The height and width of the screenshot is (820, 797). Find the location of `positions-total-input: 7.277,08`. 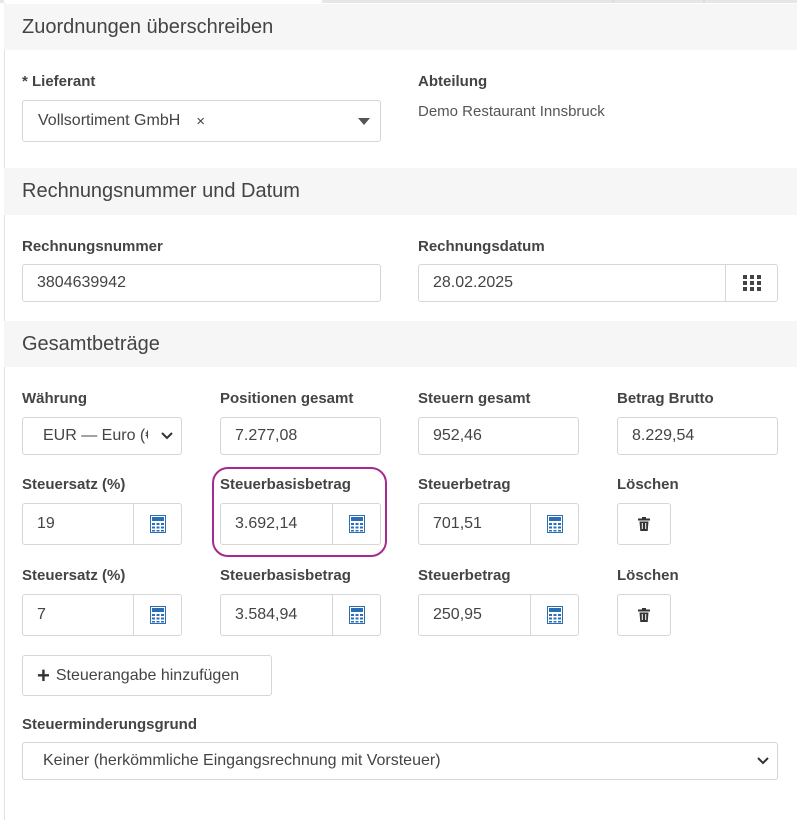

positions-total-input: 7.277,08 is located at coordinates (300, 436).